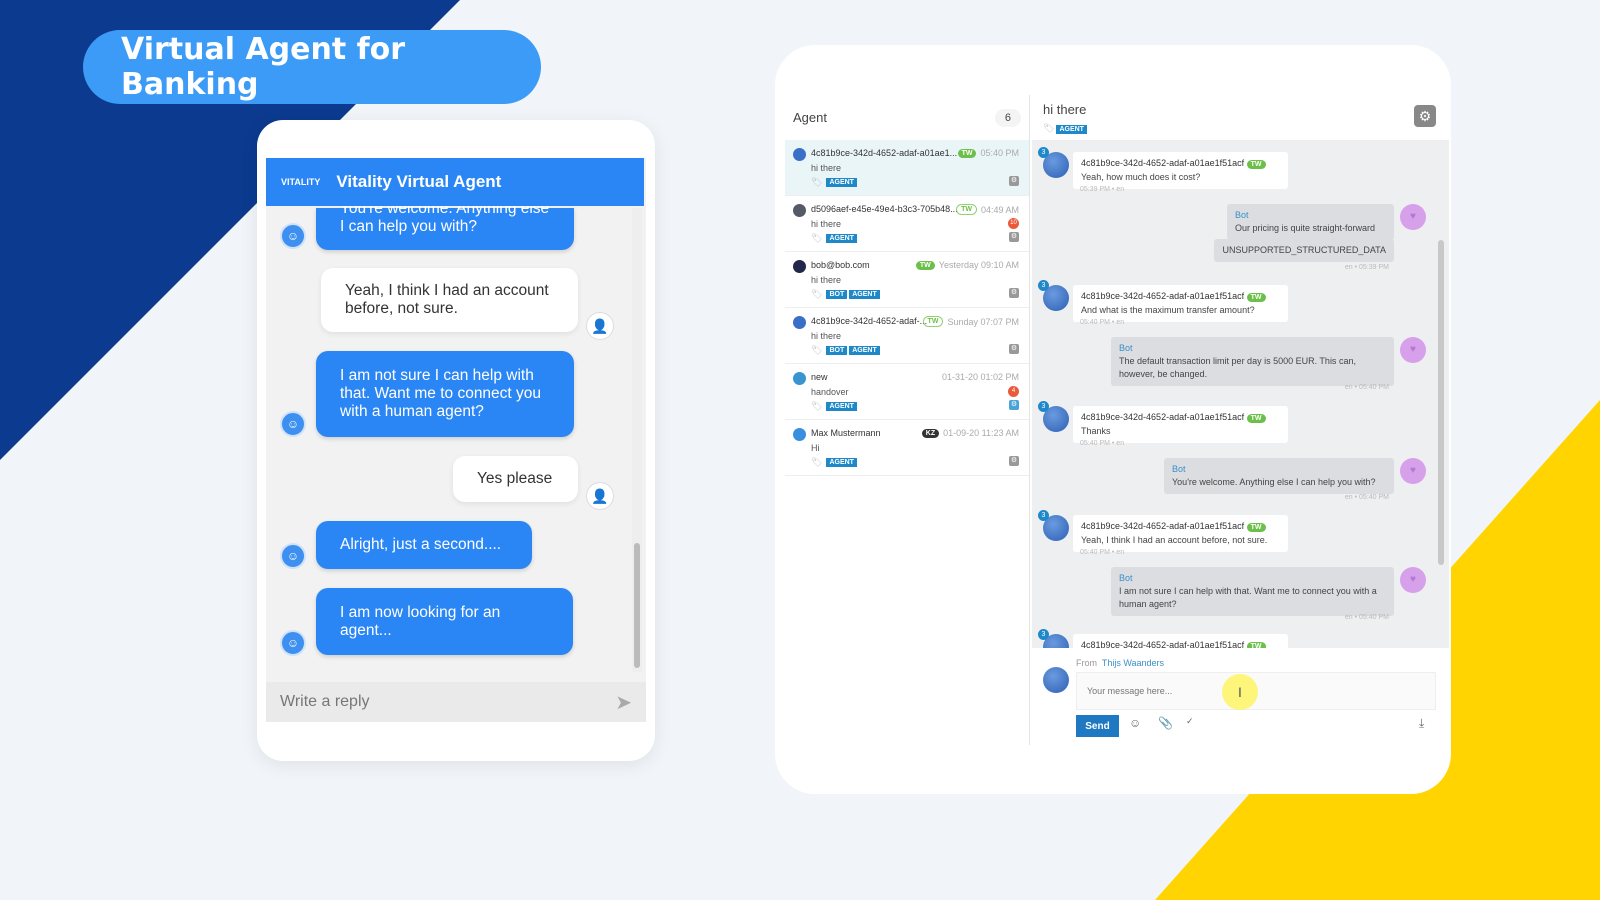 This screenshot has height=900, width=1600. Describe the element at coordinates (1135, 723) in the screenshot. I see `emoji-icon: ☺` at that location.